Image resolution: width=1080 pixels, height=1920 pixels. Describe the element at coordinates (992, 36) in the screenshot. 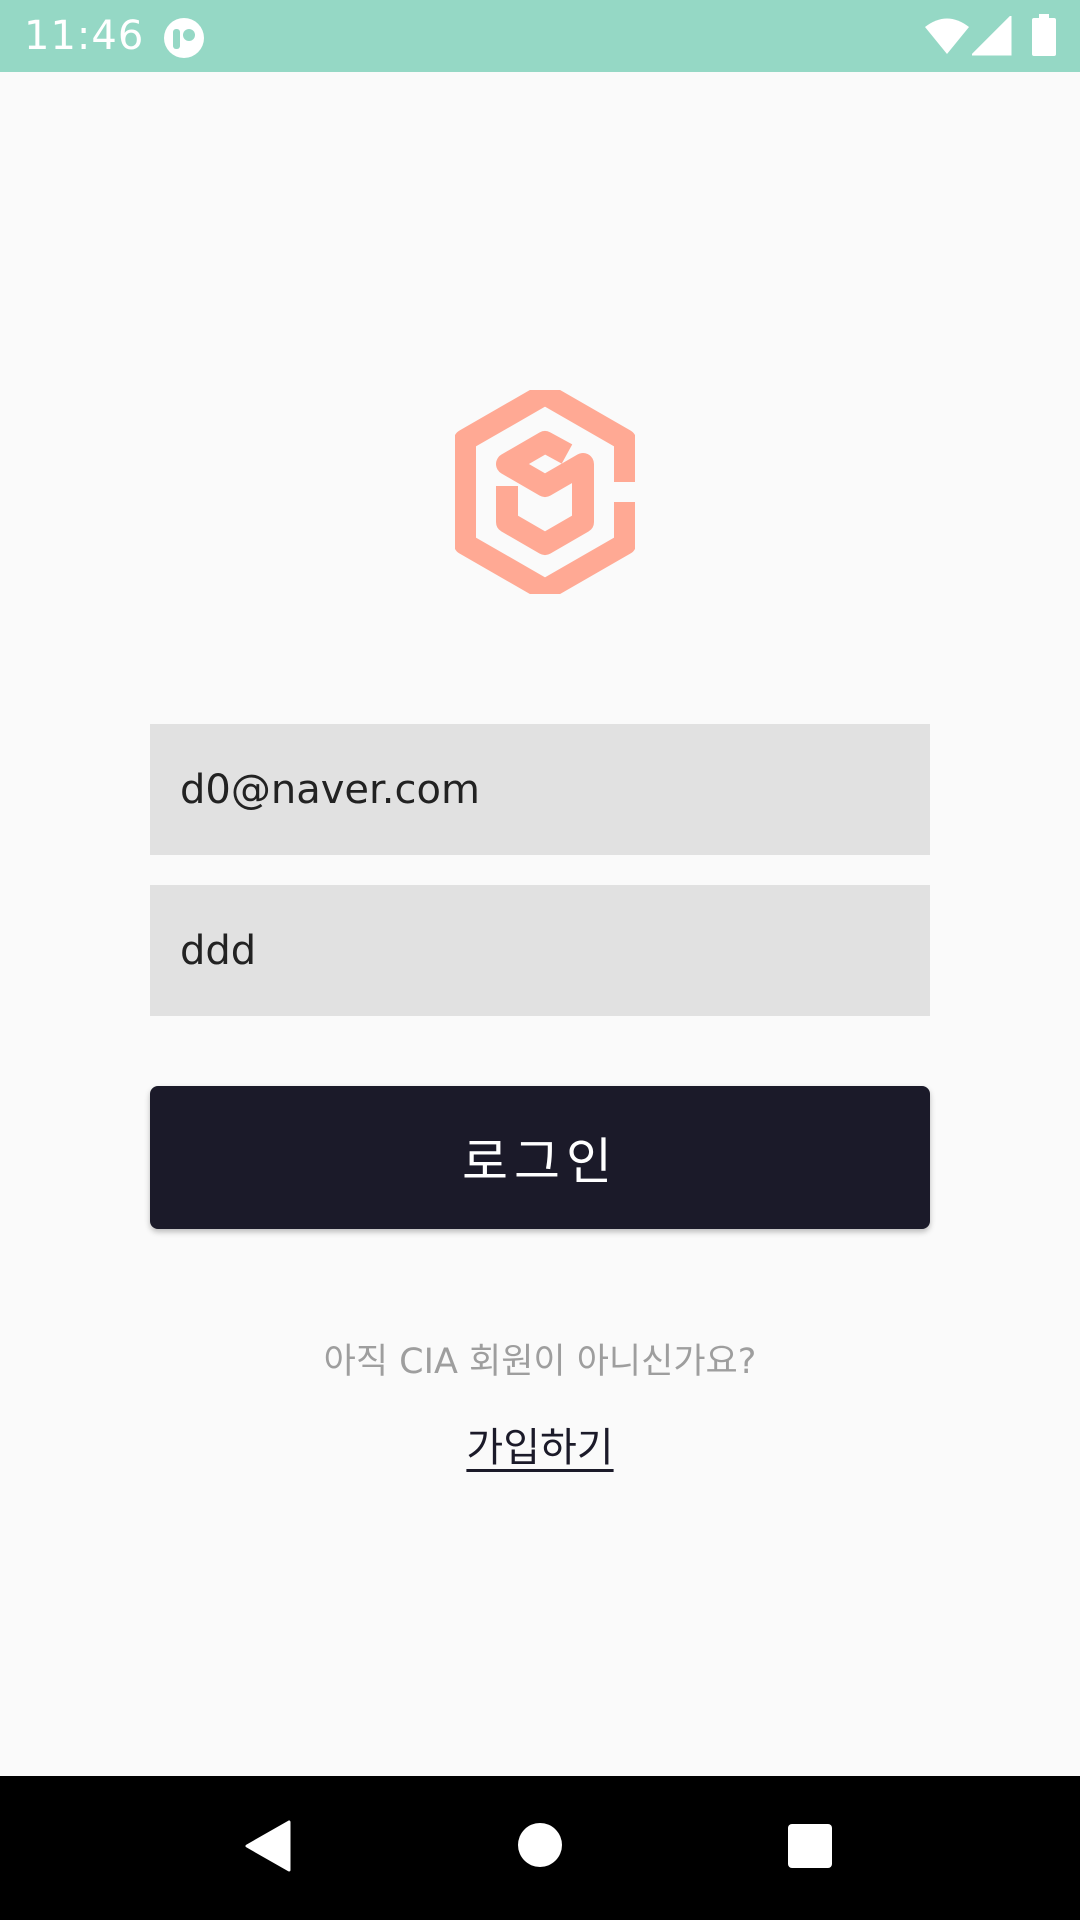

I see `cell-signal-icon` at that location.